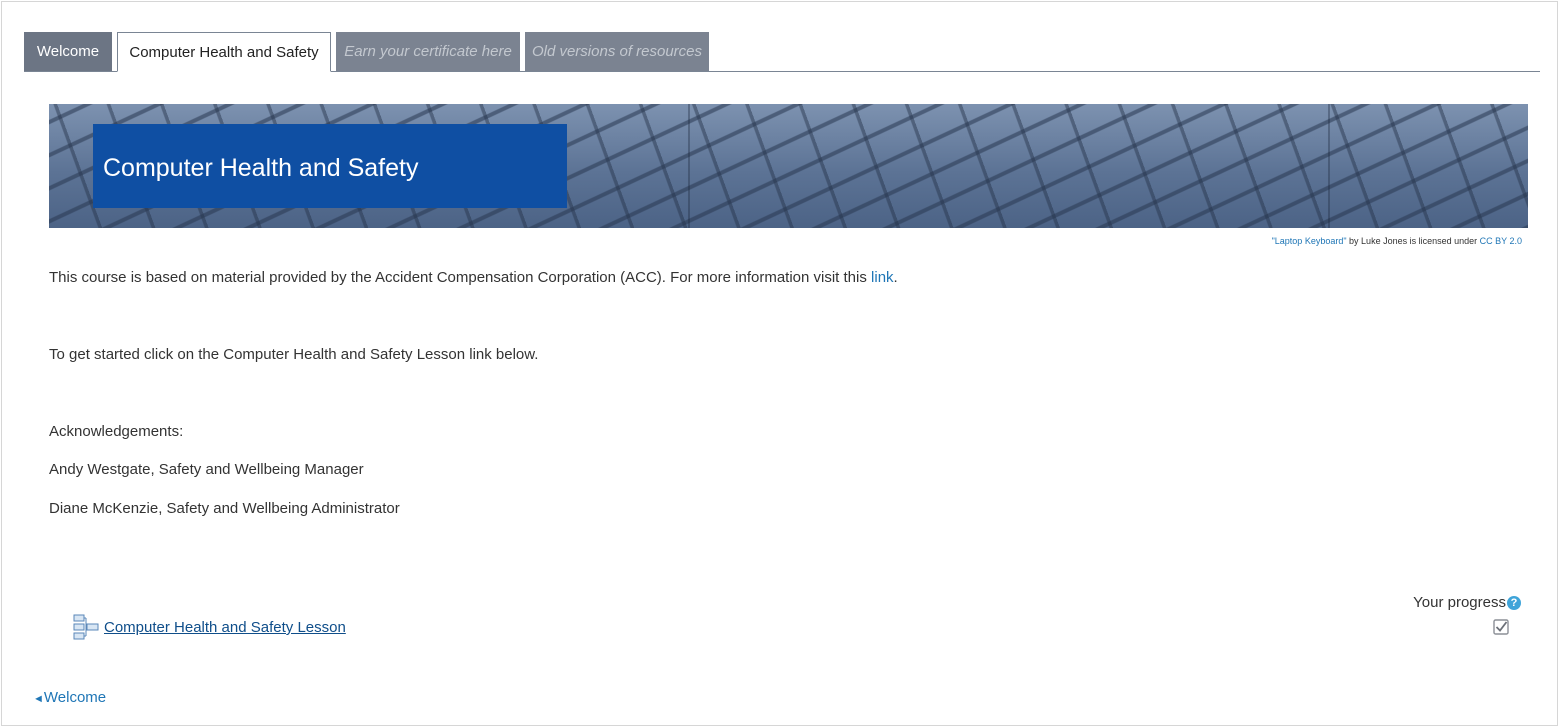 This screenshot has width=1561, height=728. What do you see at coordinates (1501, 627) in the screenshot?
I see `completion-checkbox-icon` at bounding box center [1501, 627].